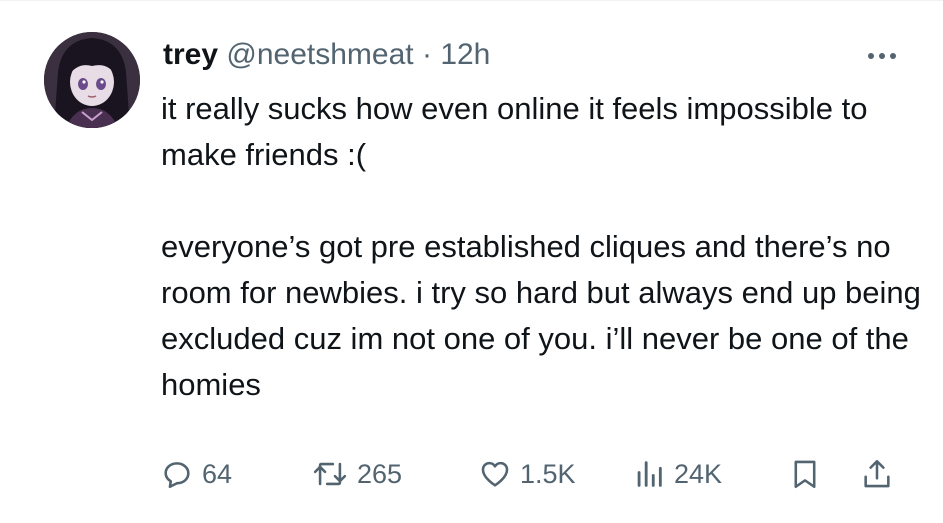 The width and height of the screenshot is (943, 523). I want to click on avatar-image, so click(92, 80).